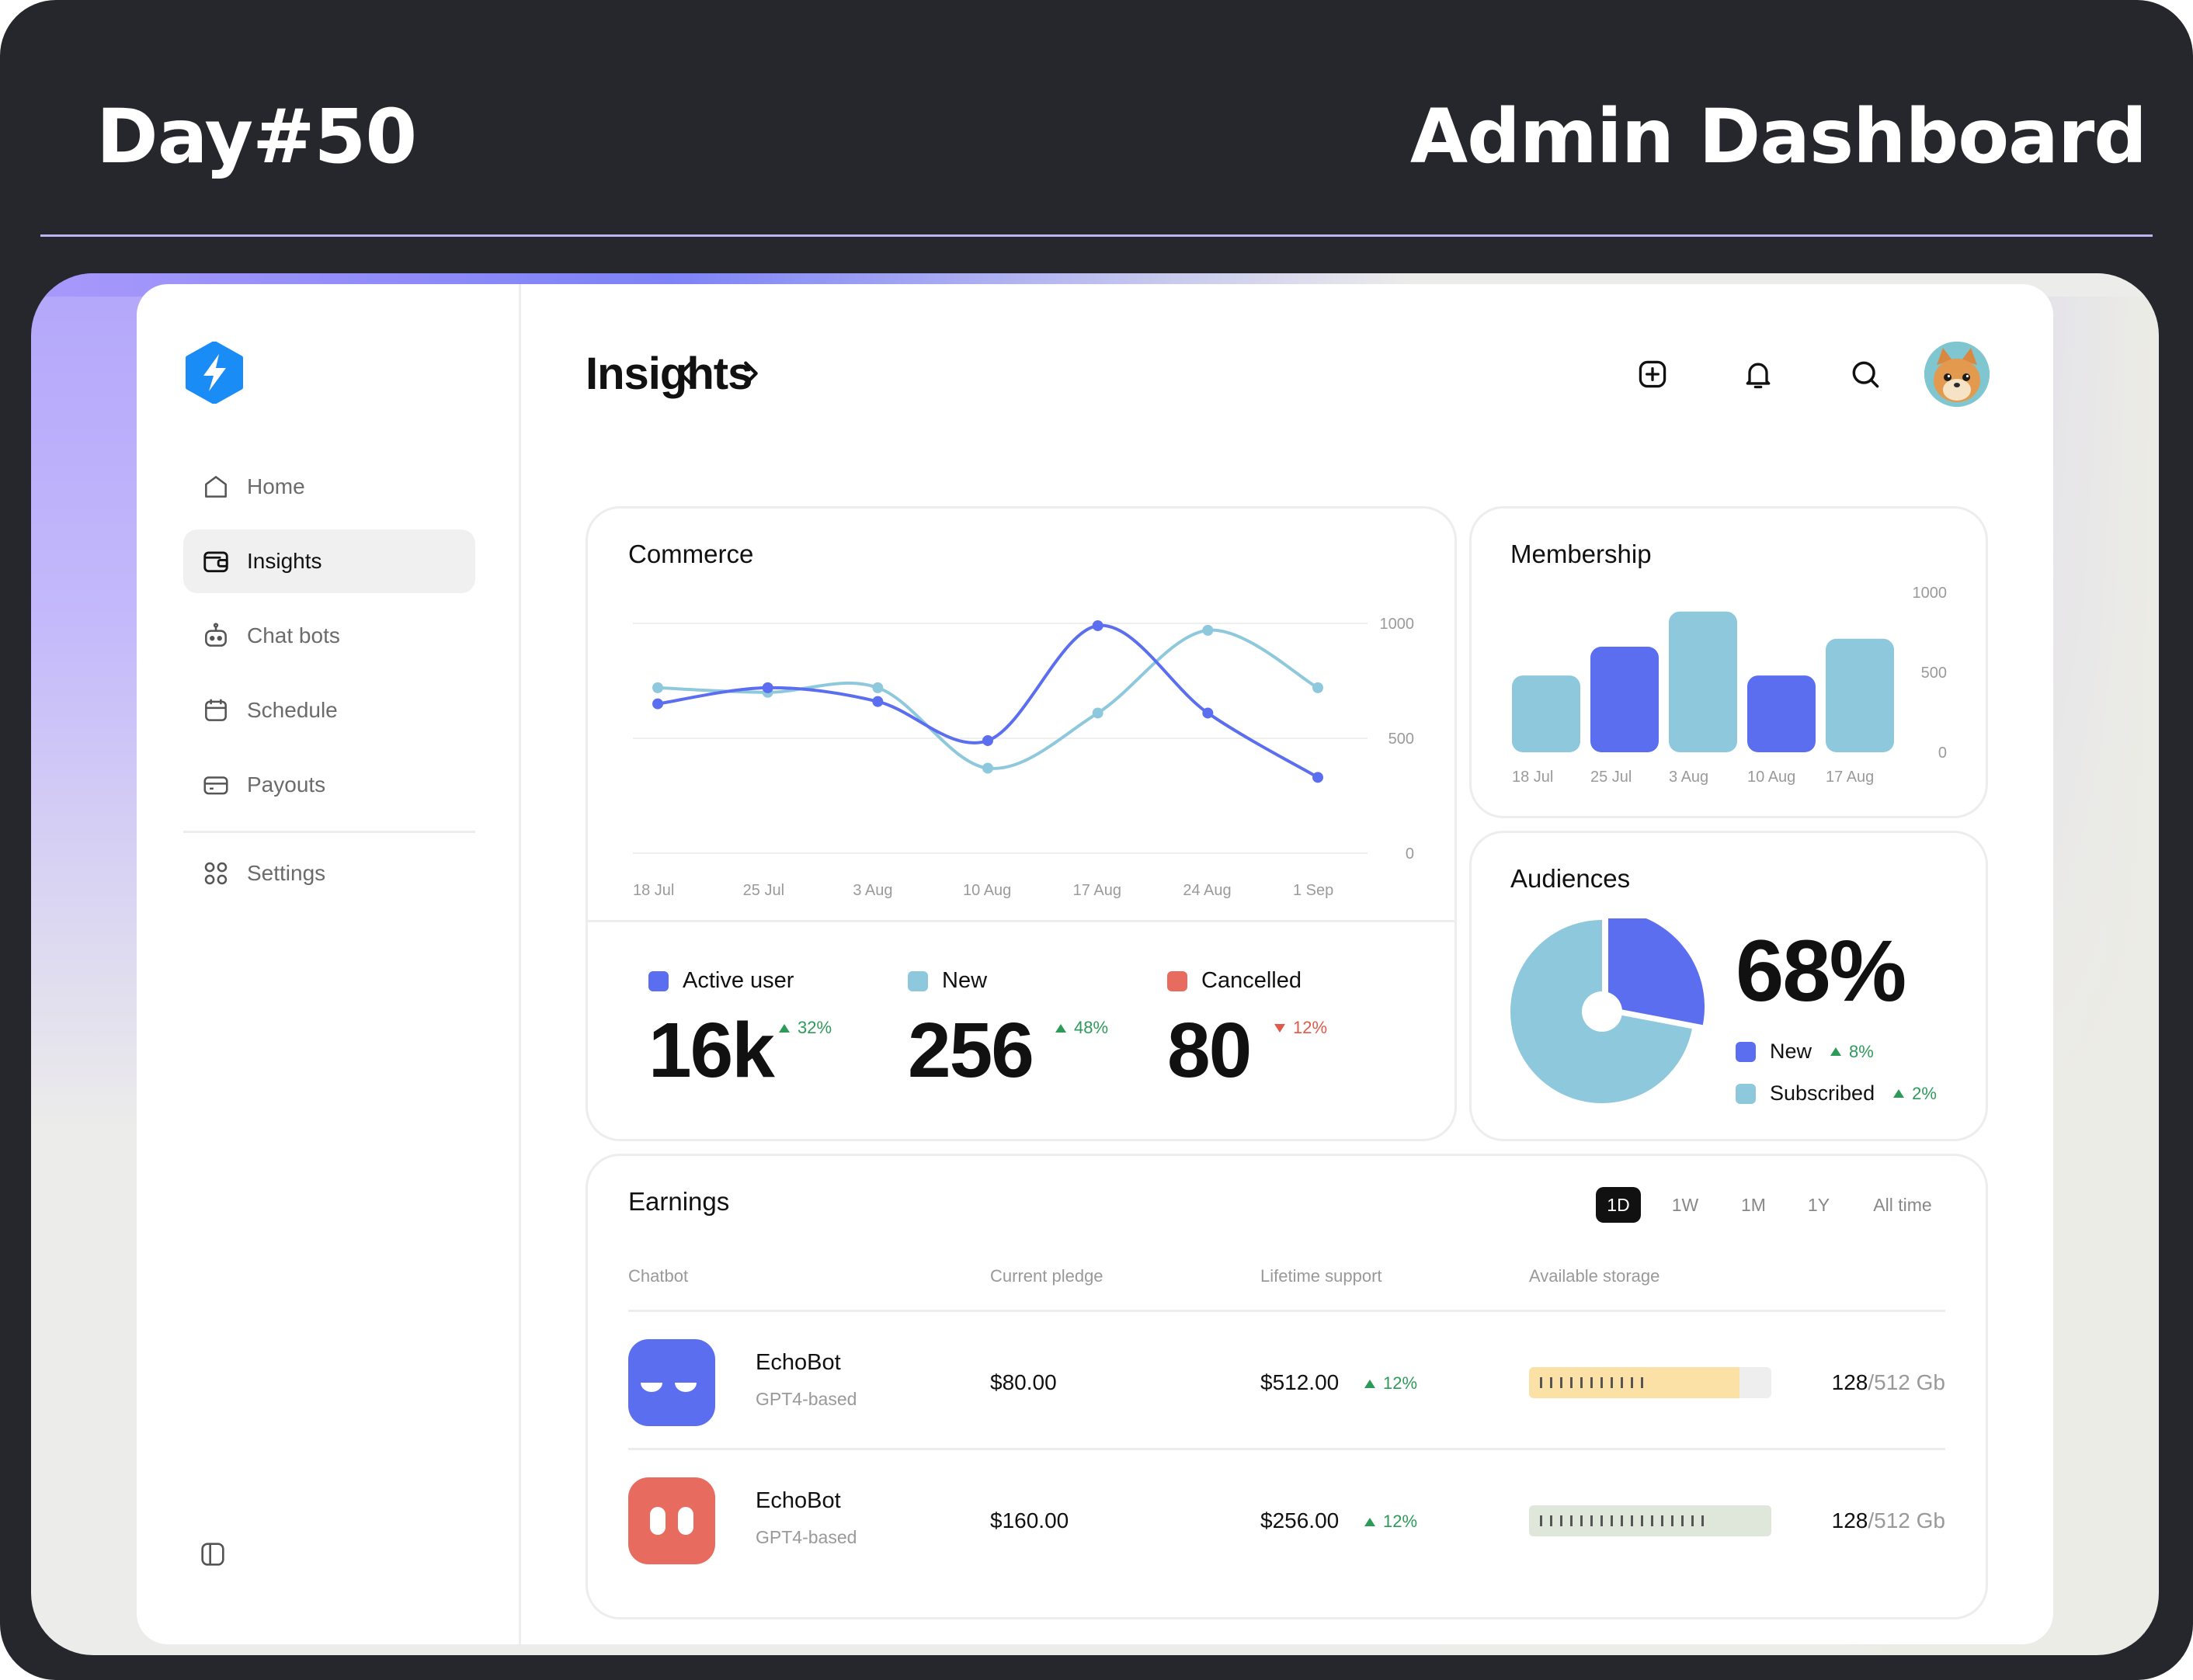 This screenshot has width=2193, height=1680. I want to click on sidebar-item-settings: Settings, so click(329, 873).